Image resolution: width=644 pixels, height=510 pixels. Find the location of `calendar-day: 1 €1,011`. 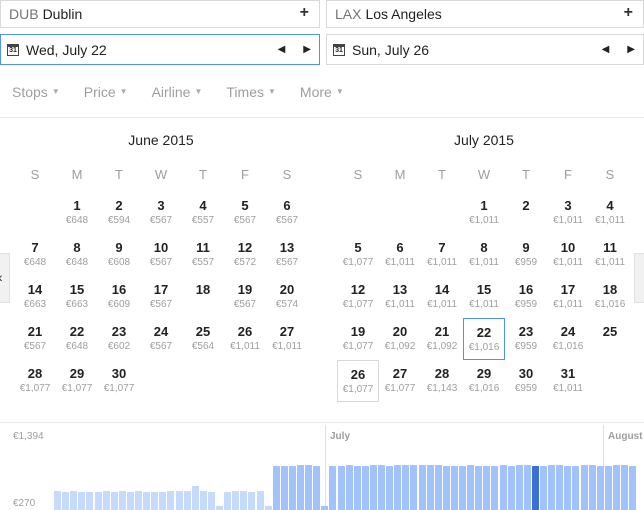

calendar-day: 1 €1,011 is located at coordinates (484, 213).